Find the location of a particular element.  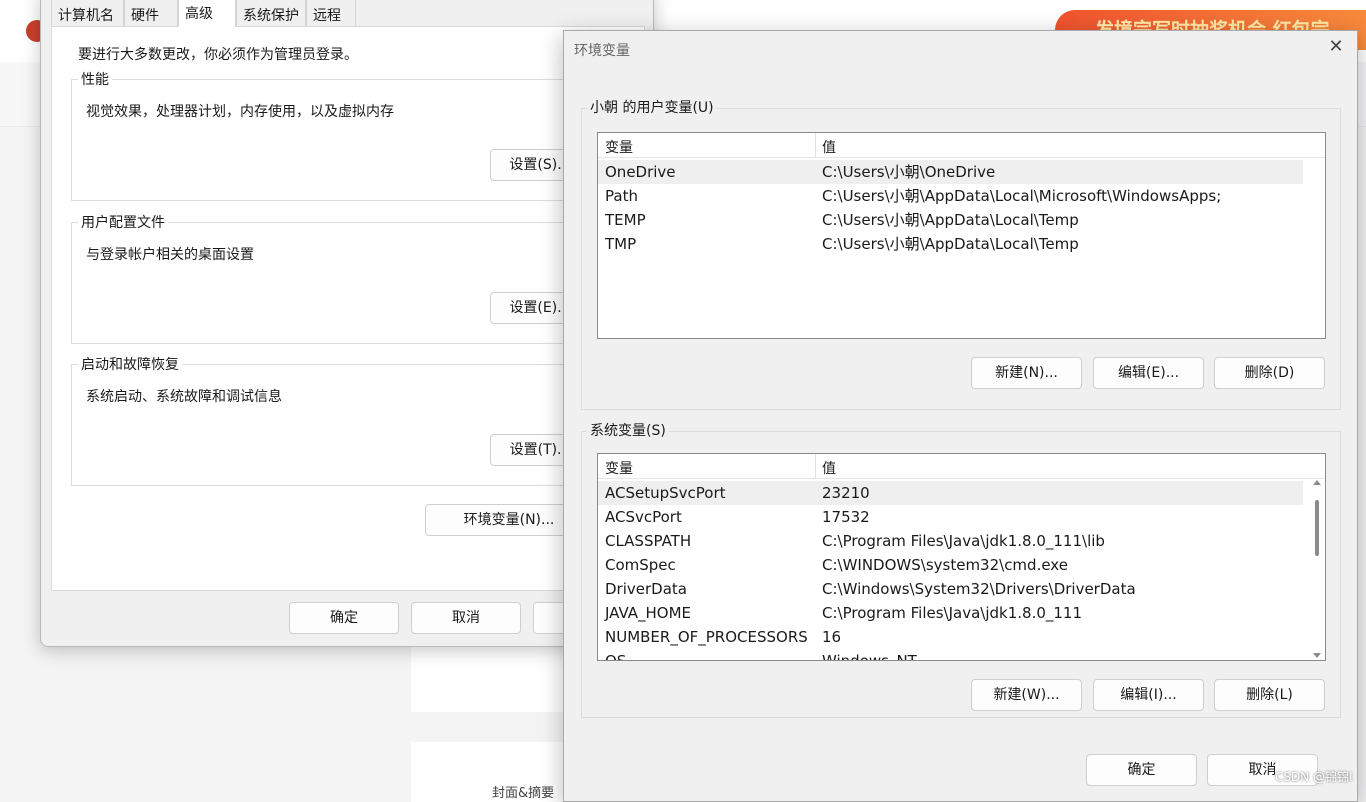

variable-value: C:\Users\小朝\OneDrive is located at coordinates (909, 172).